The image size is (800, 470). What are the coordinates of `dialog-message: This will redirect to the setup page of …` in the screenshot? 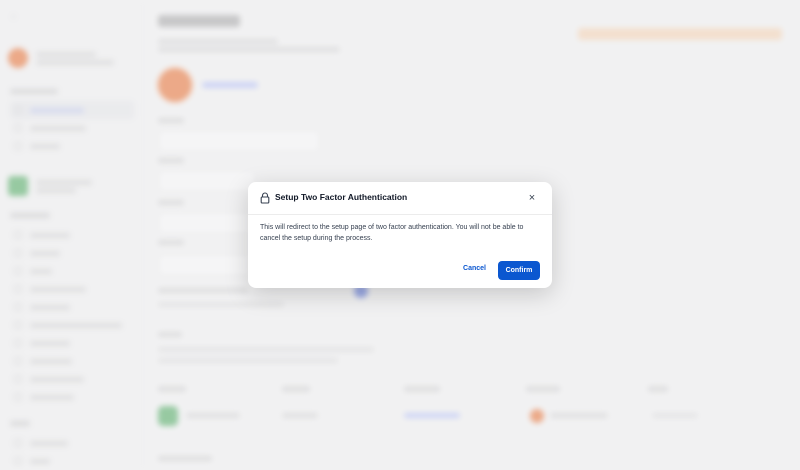 It's located at (392, 233).